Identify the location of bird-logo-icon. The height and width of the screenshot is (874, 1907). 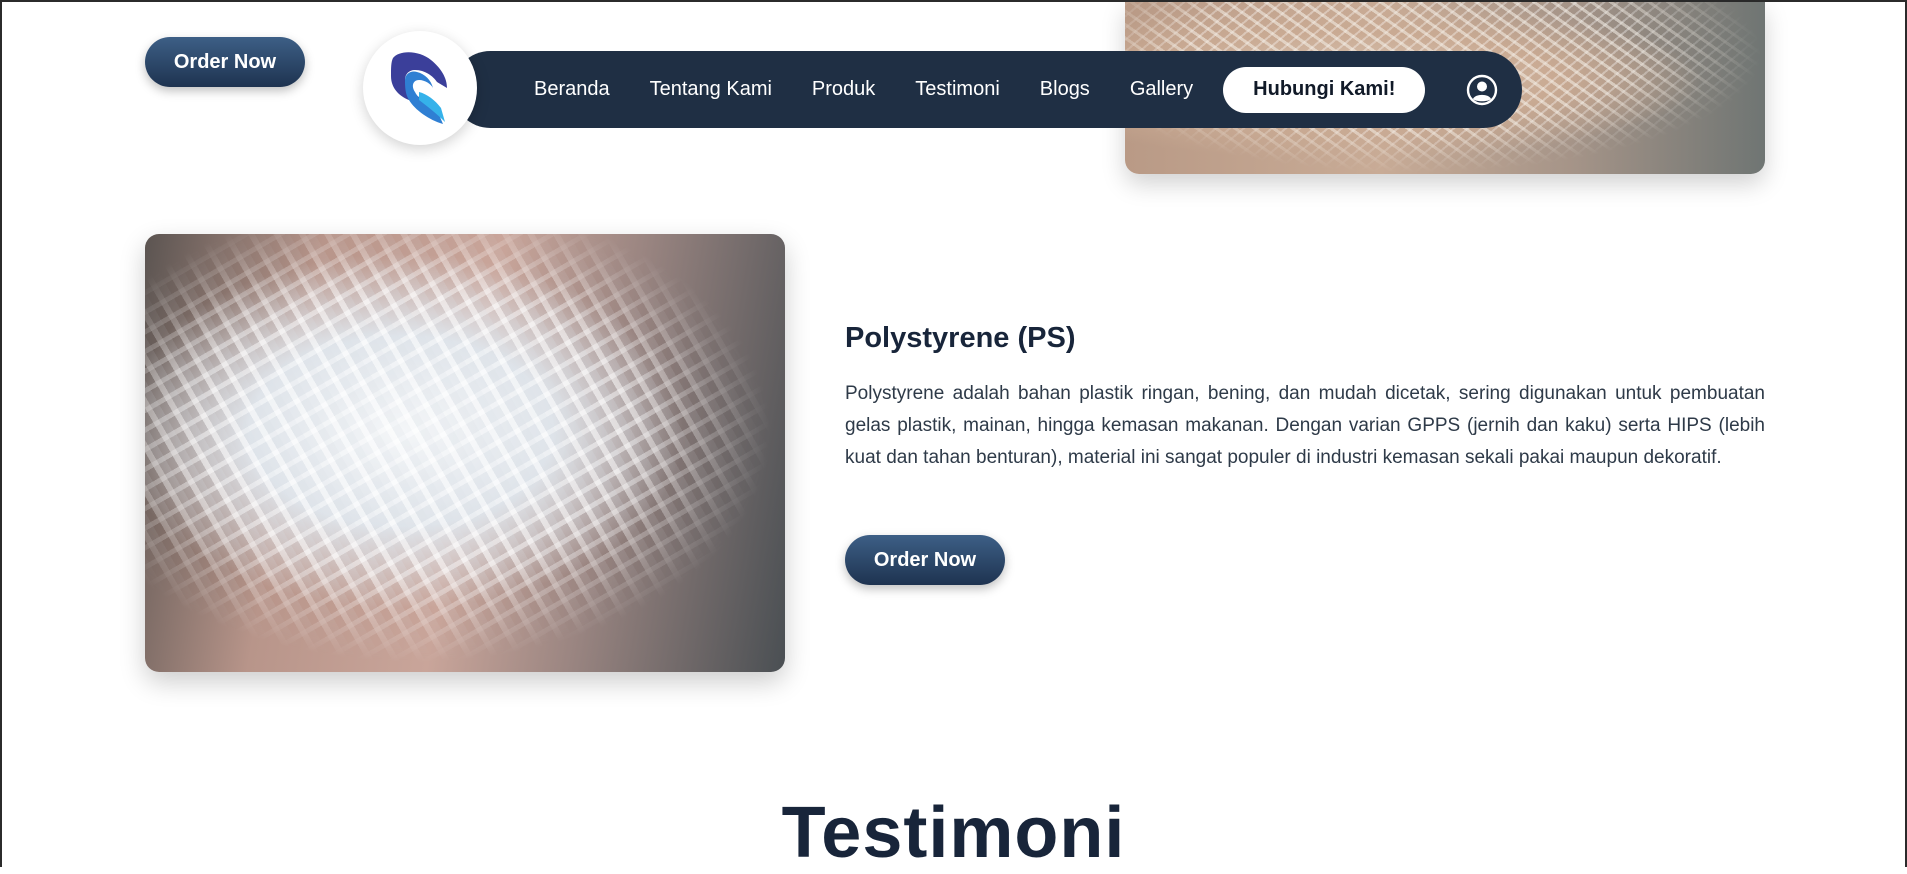
(419, 88).